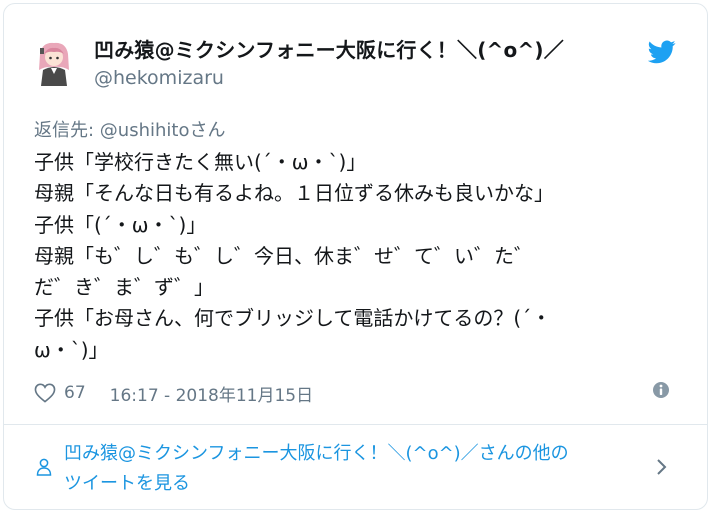  Describe the element at coordinates (284, 255) in the screenshot. I see `tweet-text-line: 母親「も゛し゛も゛し゛今日、休ま゛せ゛て゛い゛た゛` at that location.